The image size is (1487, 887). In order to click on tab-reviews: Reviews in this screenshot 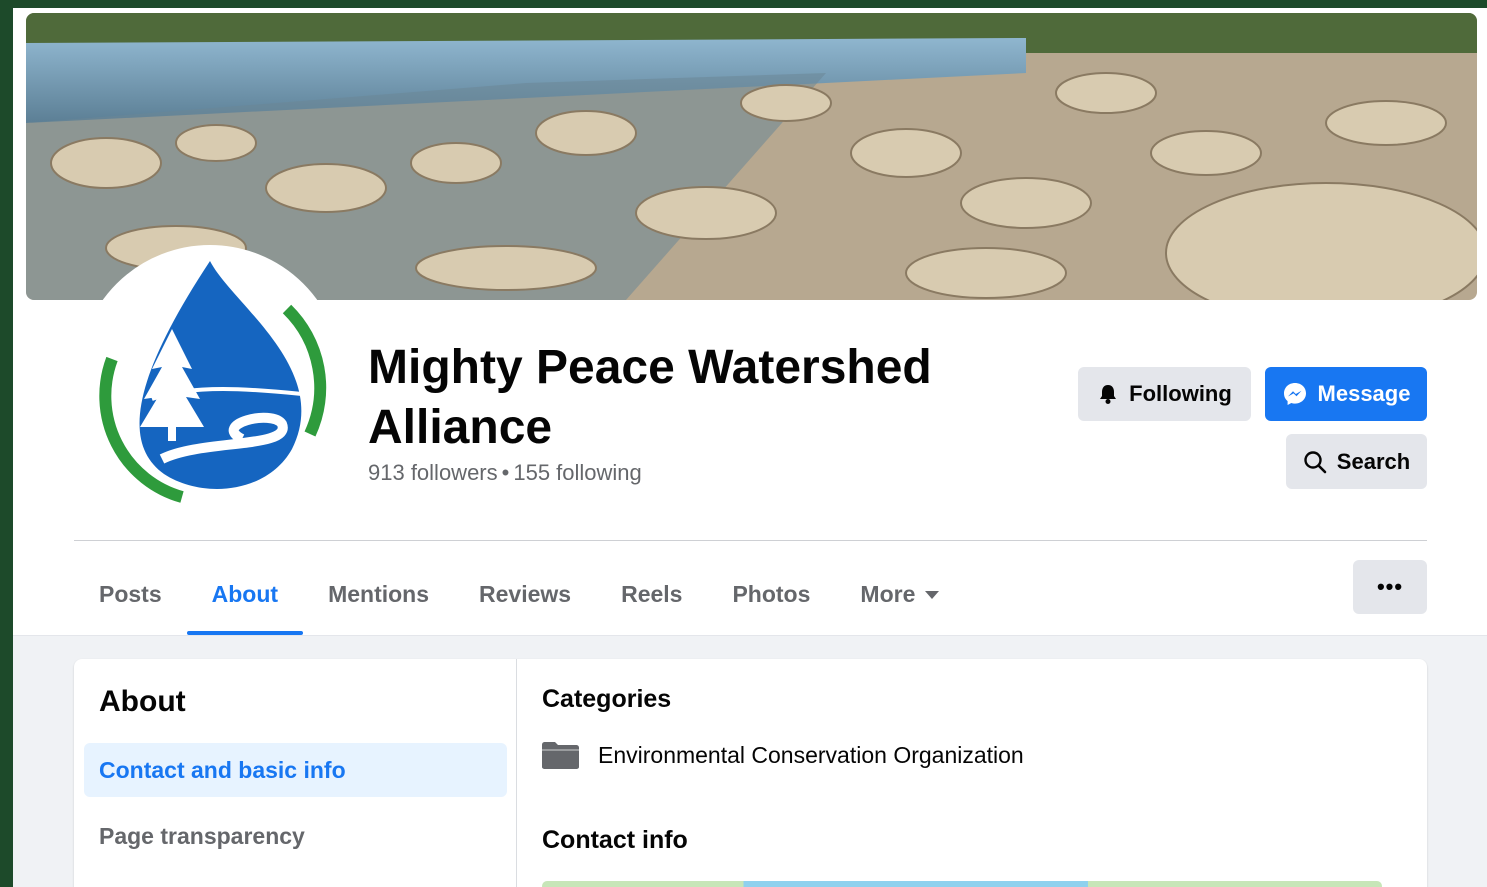, I will do `click(525, 594)`.